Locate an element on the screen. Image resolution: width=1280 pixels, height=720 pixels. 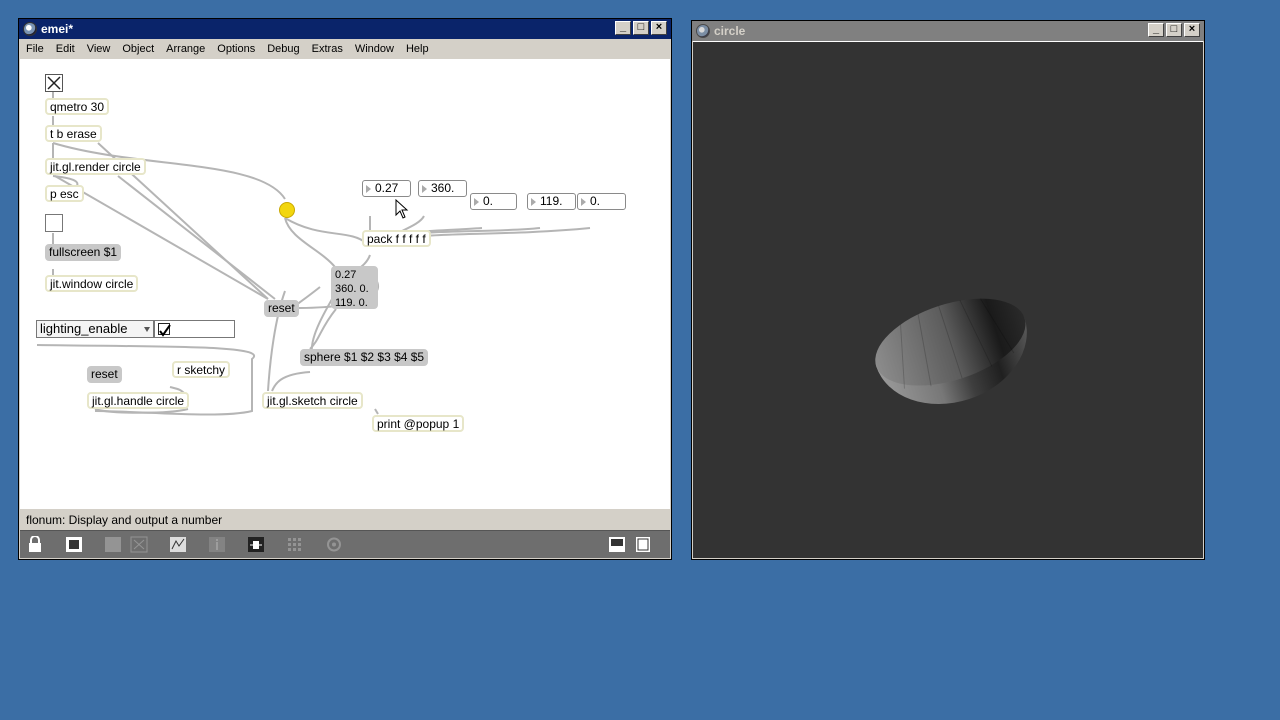
window-object: jit.window circle is located at coordinates (92, 283).